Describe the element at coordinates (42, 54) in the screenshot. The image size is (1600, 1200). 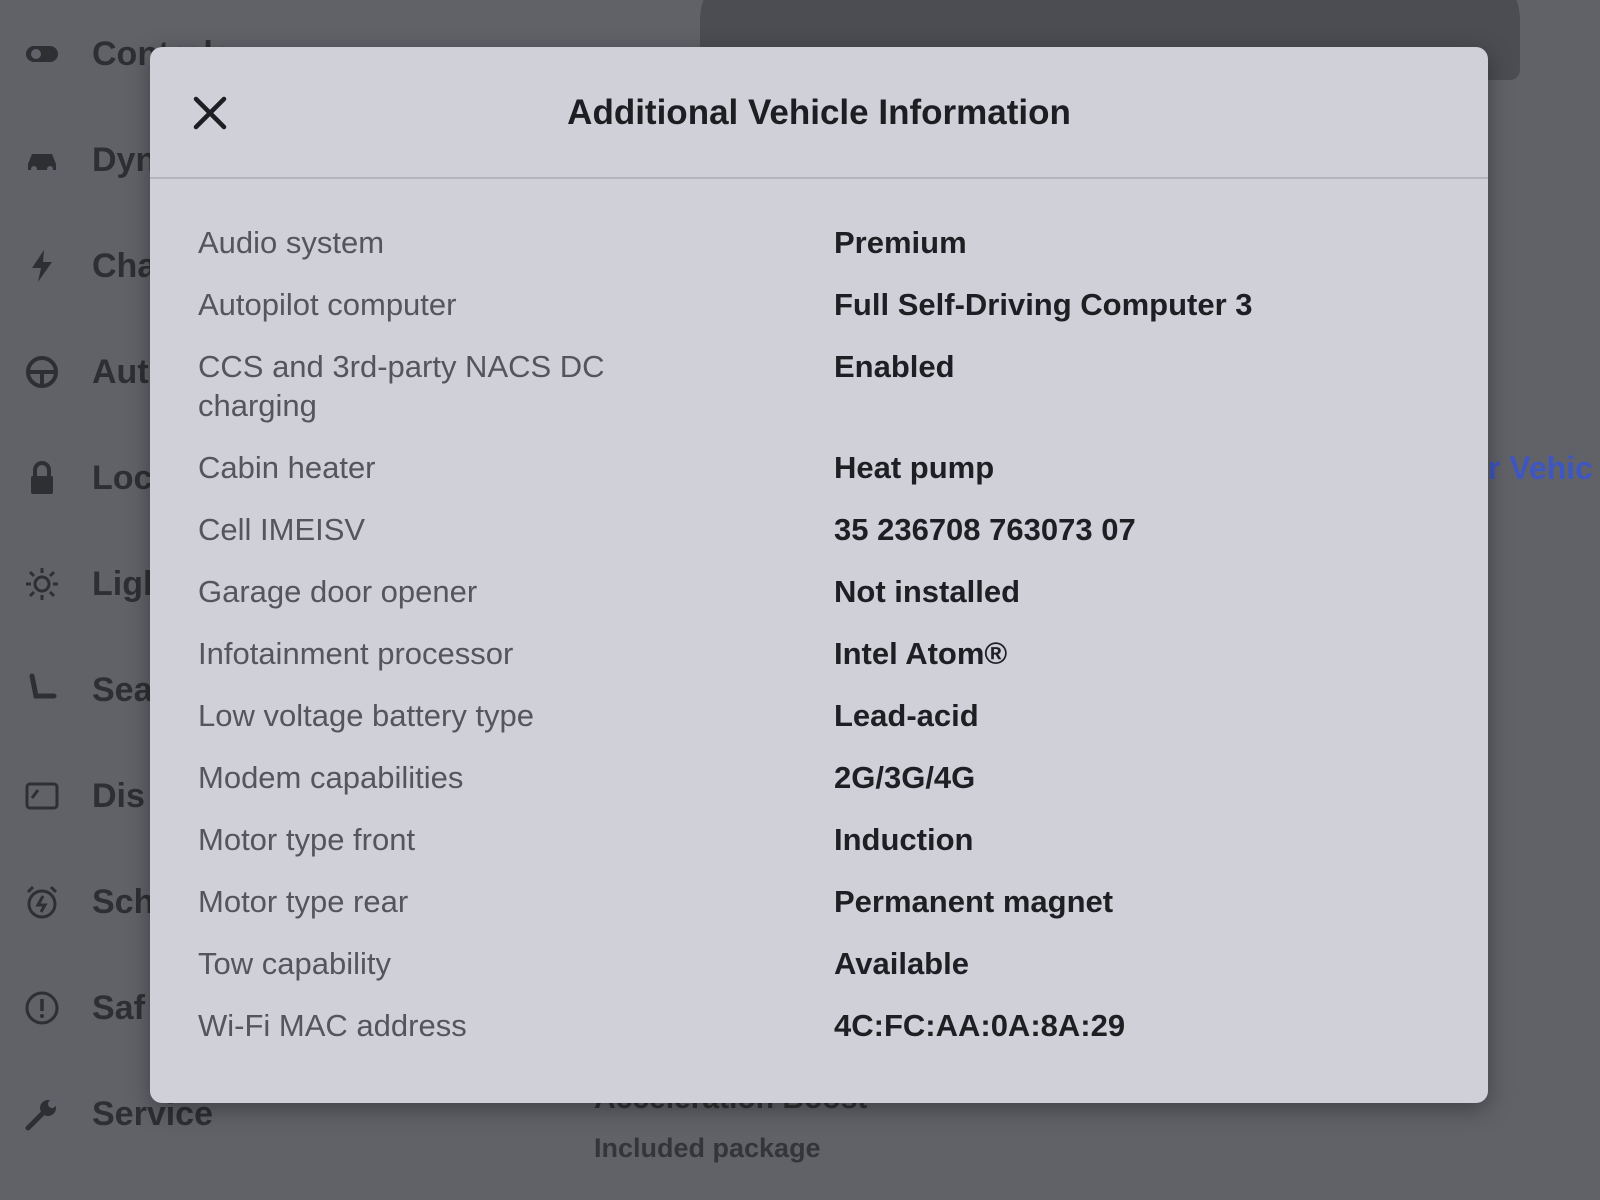
I see `toggle-icon` at that location.